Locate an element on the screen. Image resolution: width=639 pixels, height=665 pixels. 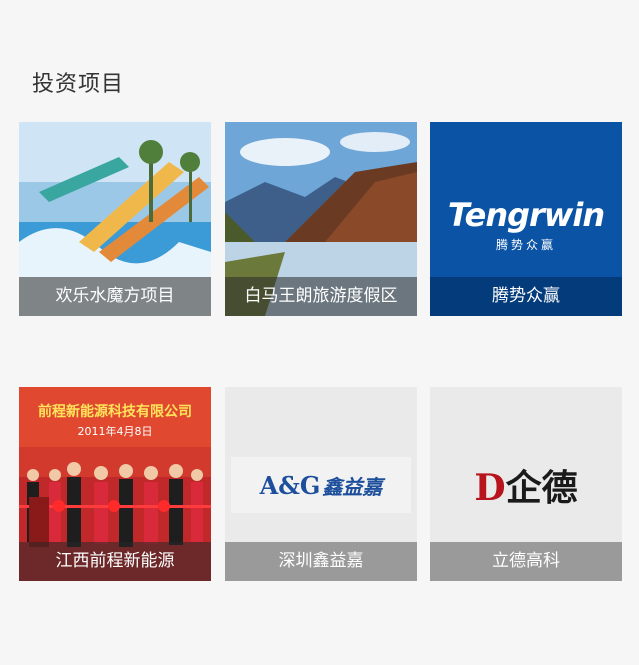
project-name: 江西前程新能源 is located at coordinates (115, 561).